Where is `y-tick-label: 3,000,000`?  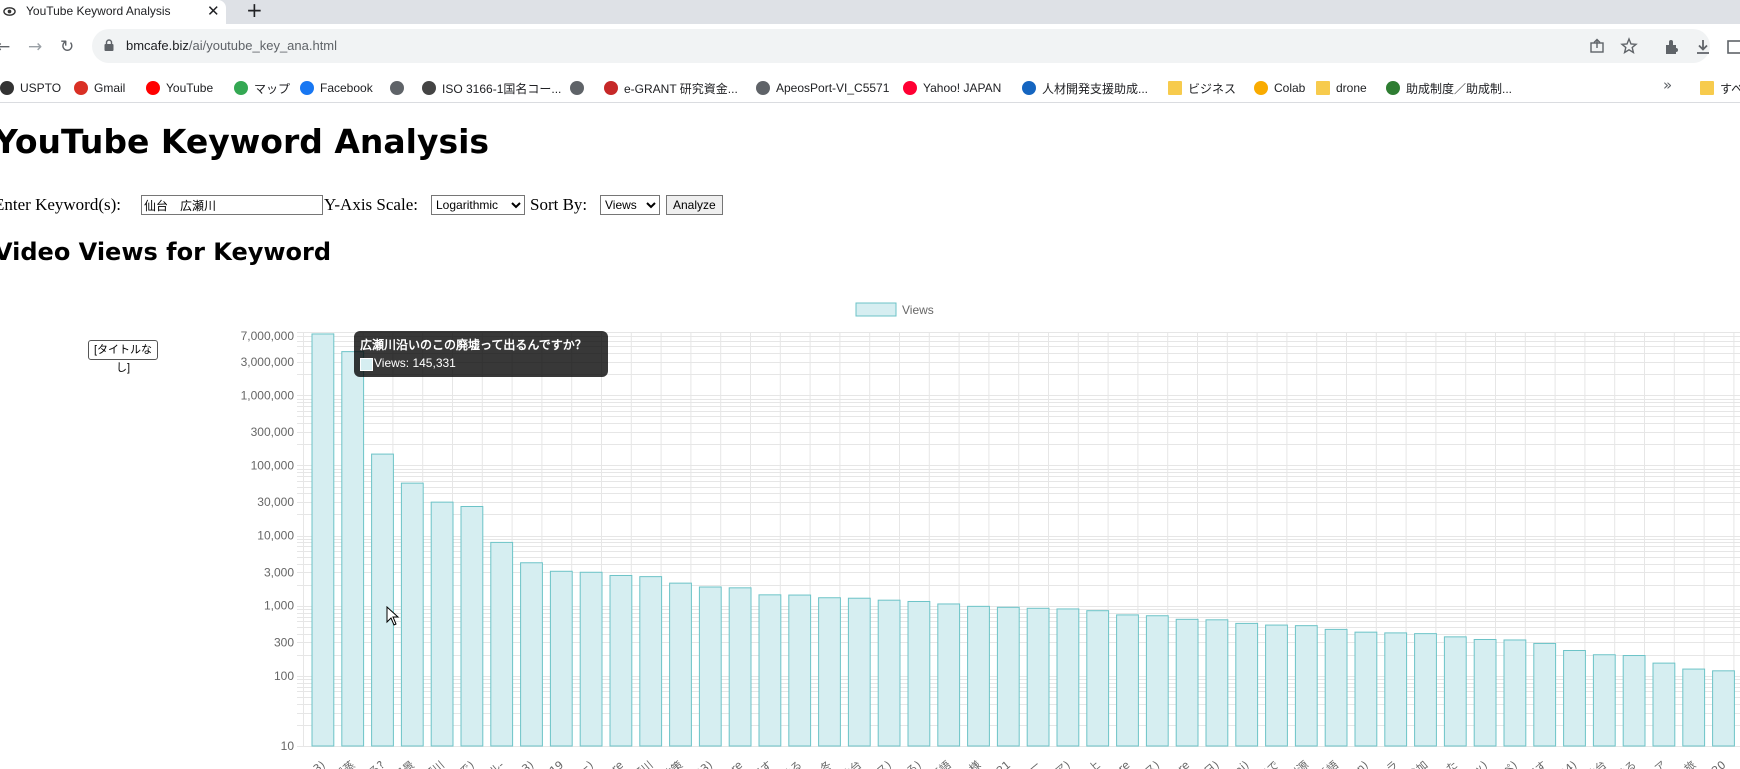 y-tick-label: 3,000,000 is located at coordinates (268, 362).